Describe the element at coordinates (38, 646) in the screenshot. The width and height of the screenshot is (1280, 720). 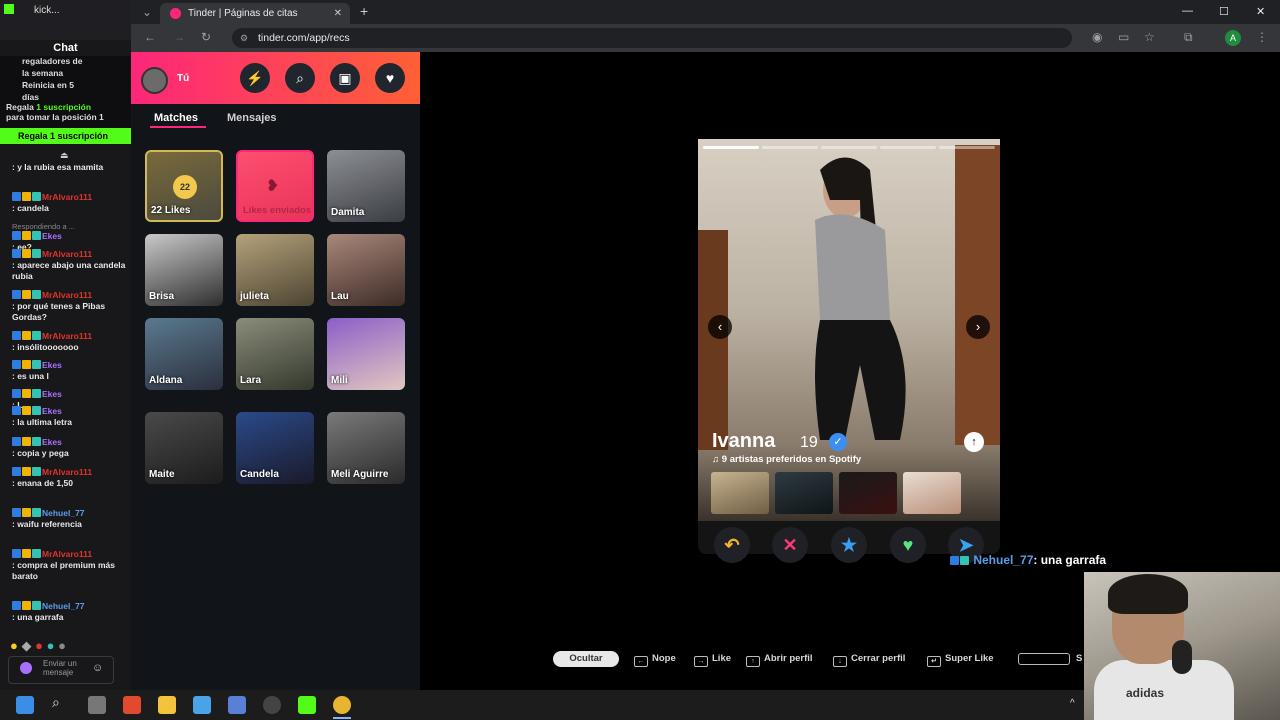
I see `emote-bar: ● ◆ ● ● ●` at that location.